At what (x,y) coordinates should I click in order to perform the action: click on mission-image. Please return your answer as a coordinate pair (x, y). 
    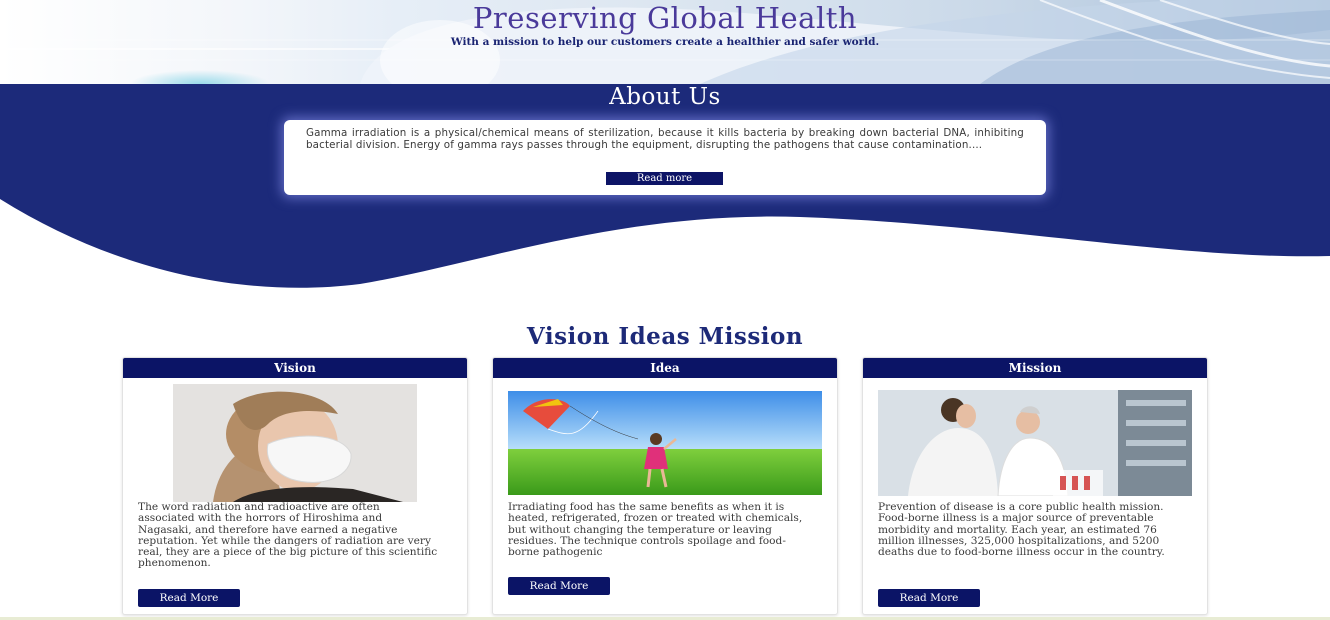
    Looking at the image, I should click on (1035, 443).